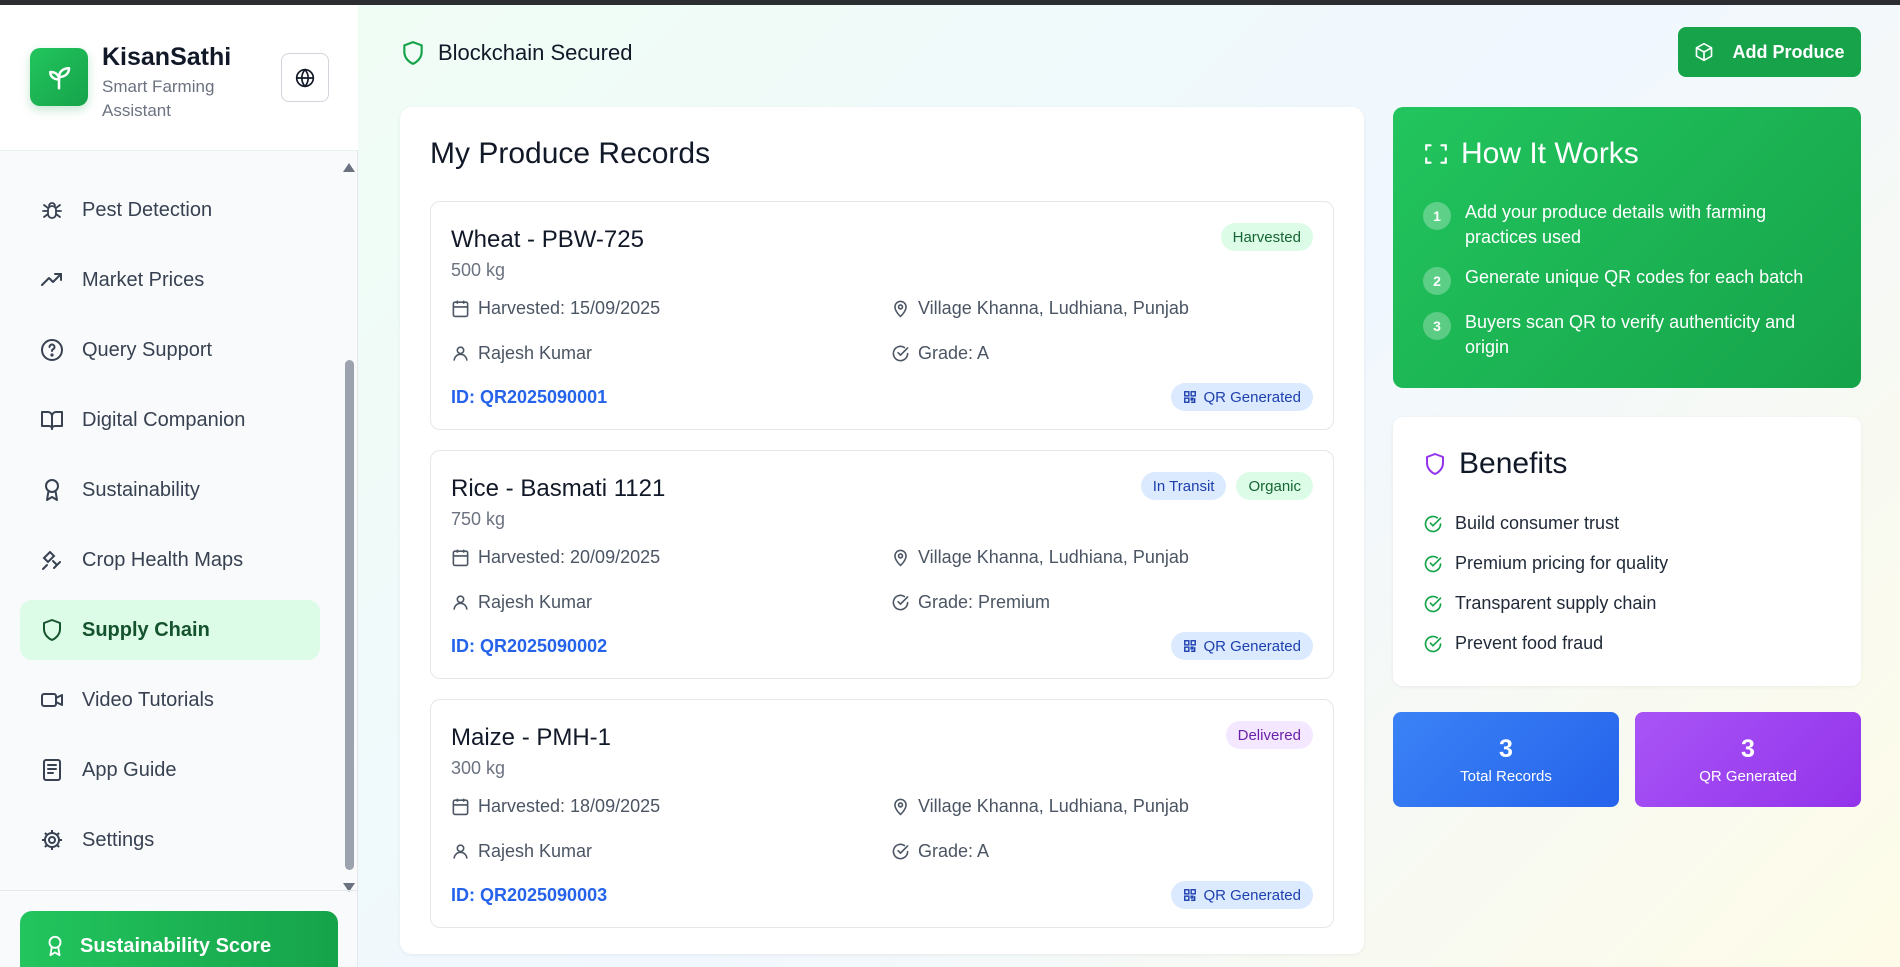  I want to click on sustainability-score-button: Sustainability Score, so click(179, 939).